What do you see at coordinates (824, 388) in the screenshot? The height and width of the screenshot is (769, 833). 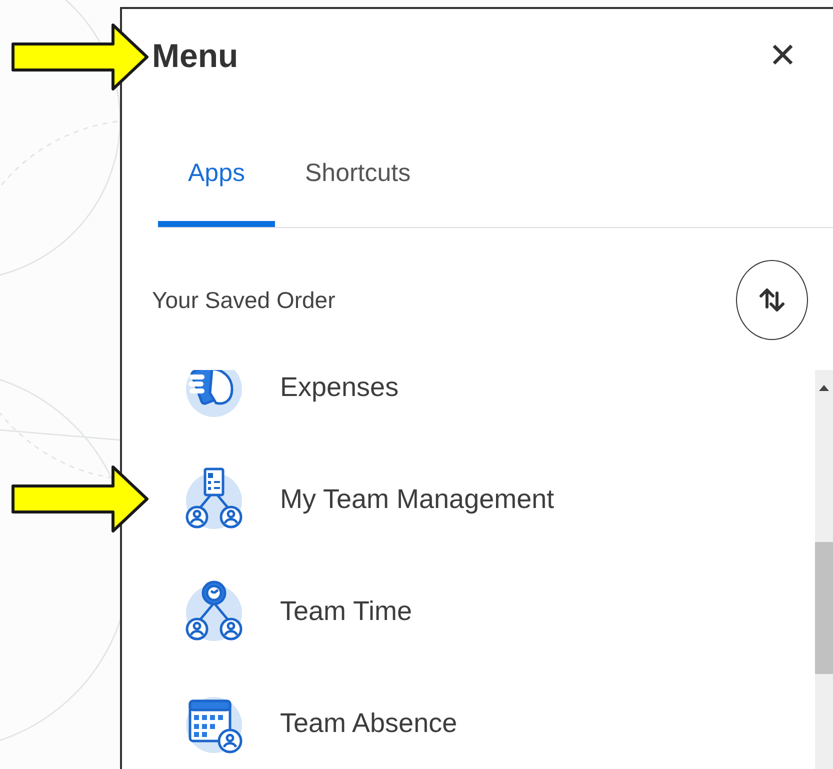 I see `scroll-up-icon` at bounding box center [824, 388].